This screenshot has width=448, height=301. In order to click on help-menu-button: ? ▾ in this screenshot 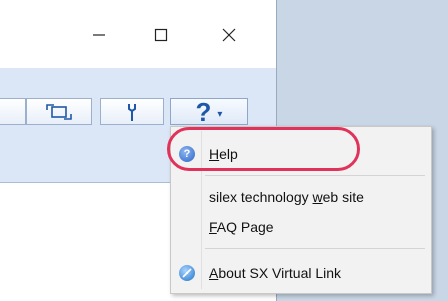, I will do `click(209, 111)`.